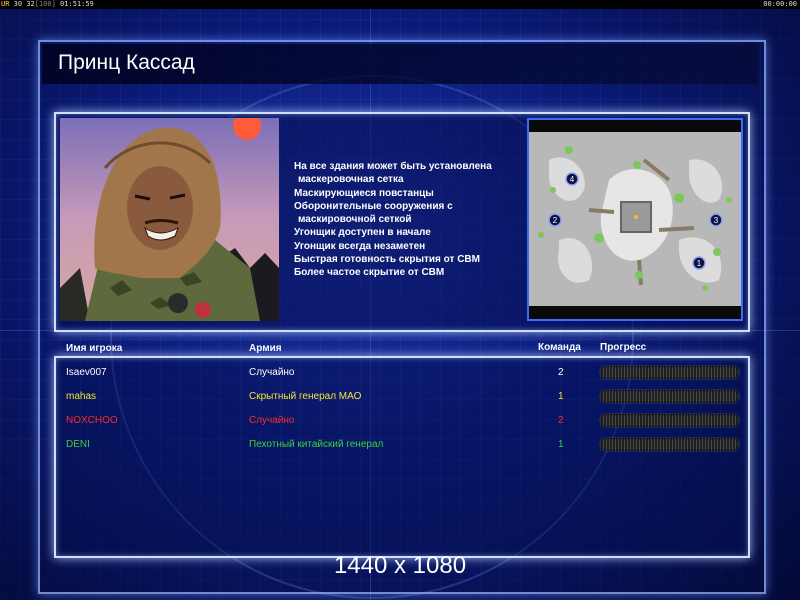 This screenshot has height=600, width=800. What do you see at coordinates (265, 348) in the screenshot?
I see `column-header-army: Армия` at bounding box center [265, 348].